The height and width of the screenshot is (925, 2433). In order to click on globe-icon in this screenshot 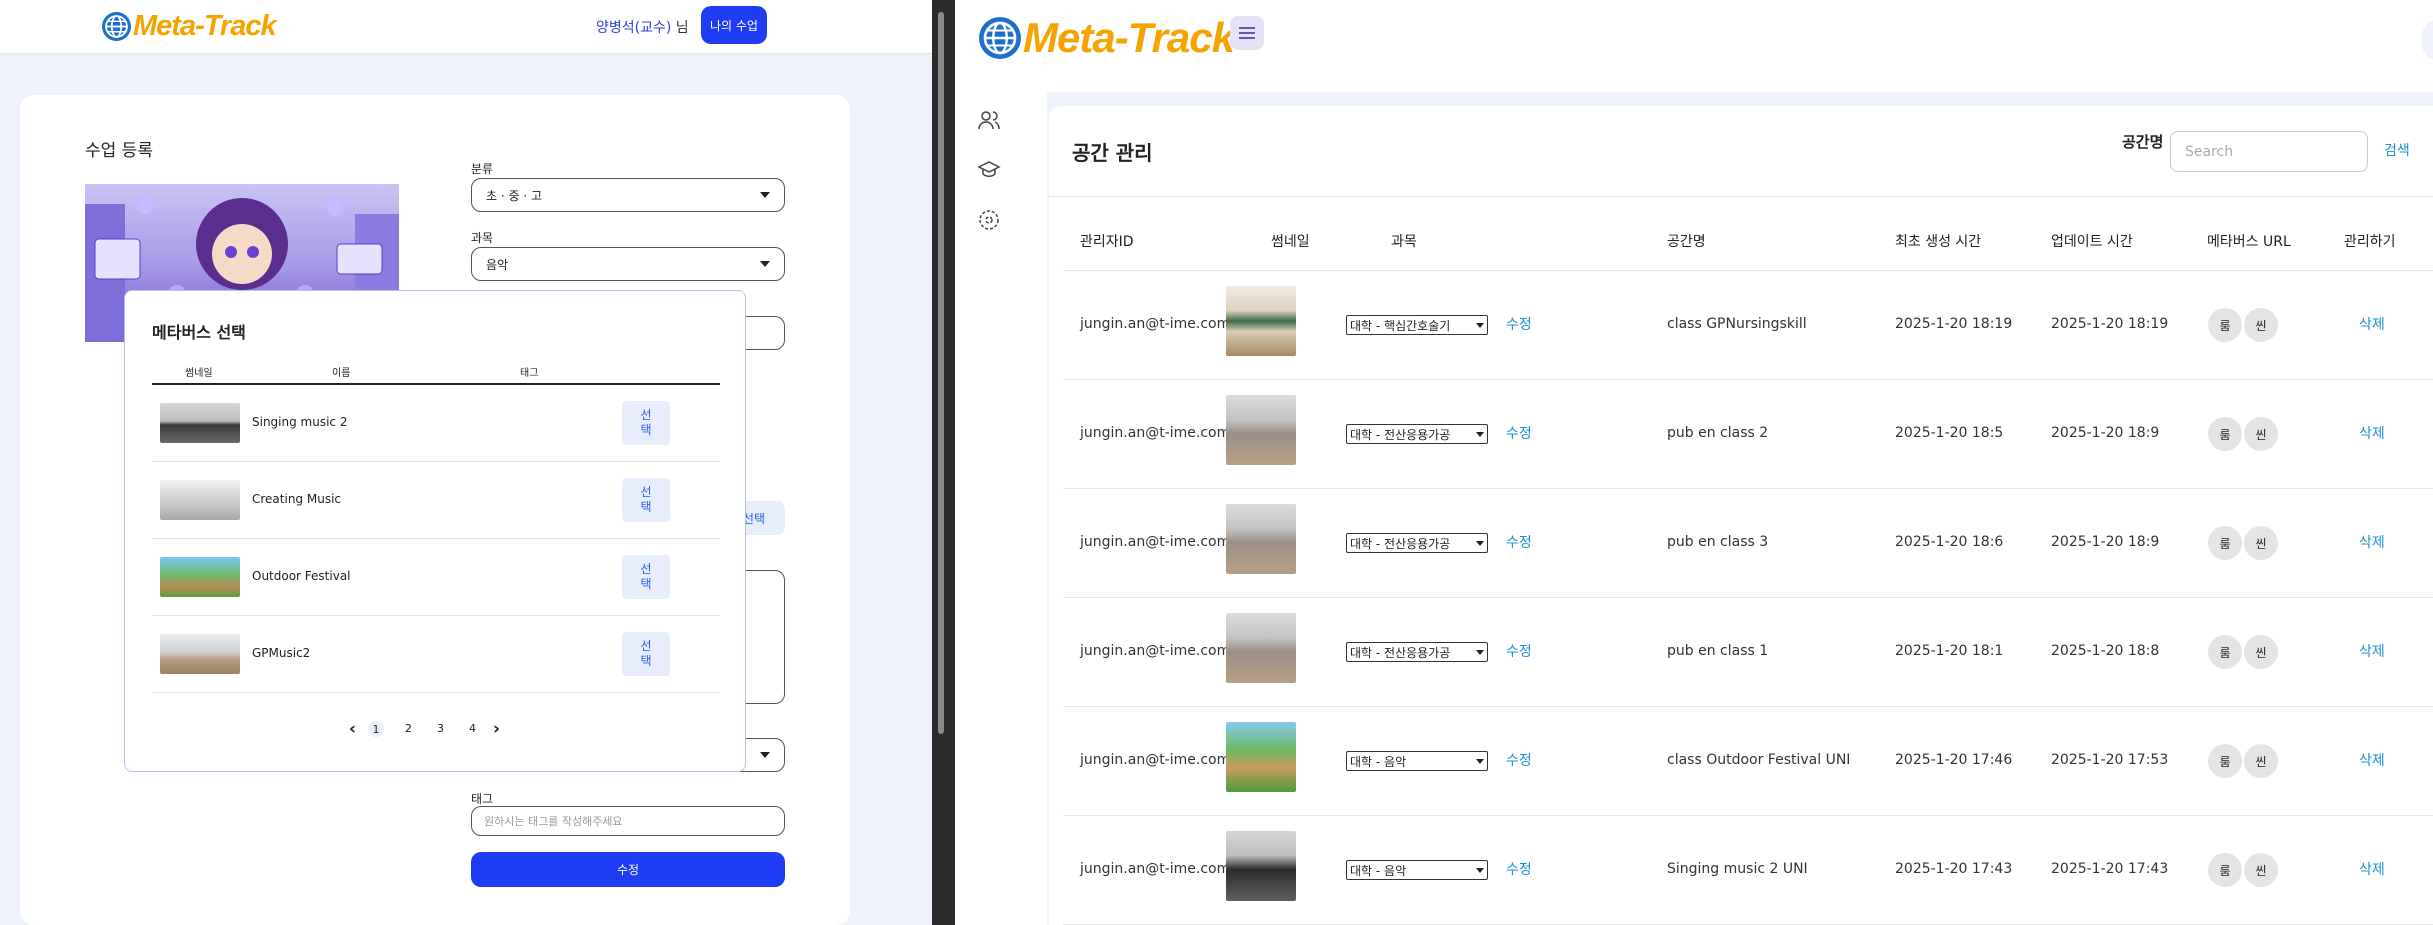, I will do `click(116, 26)`.